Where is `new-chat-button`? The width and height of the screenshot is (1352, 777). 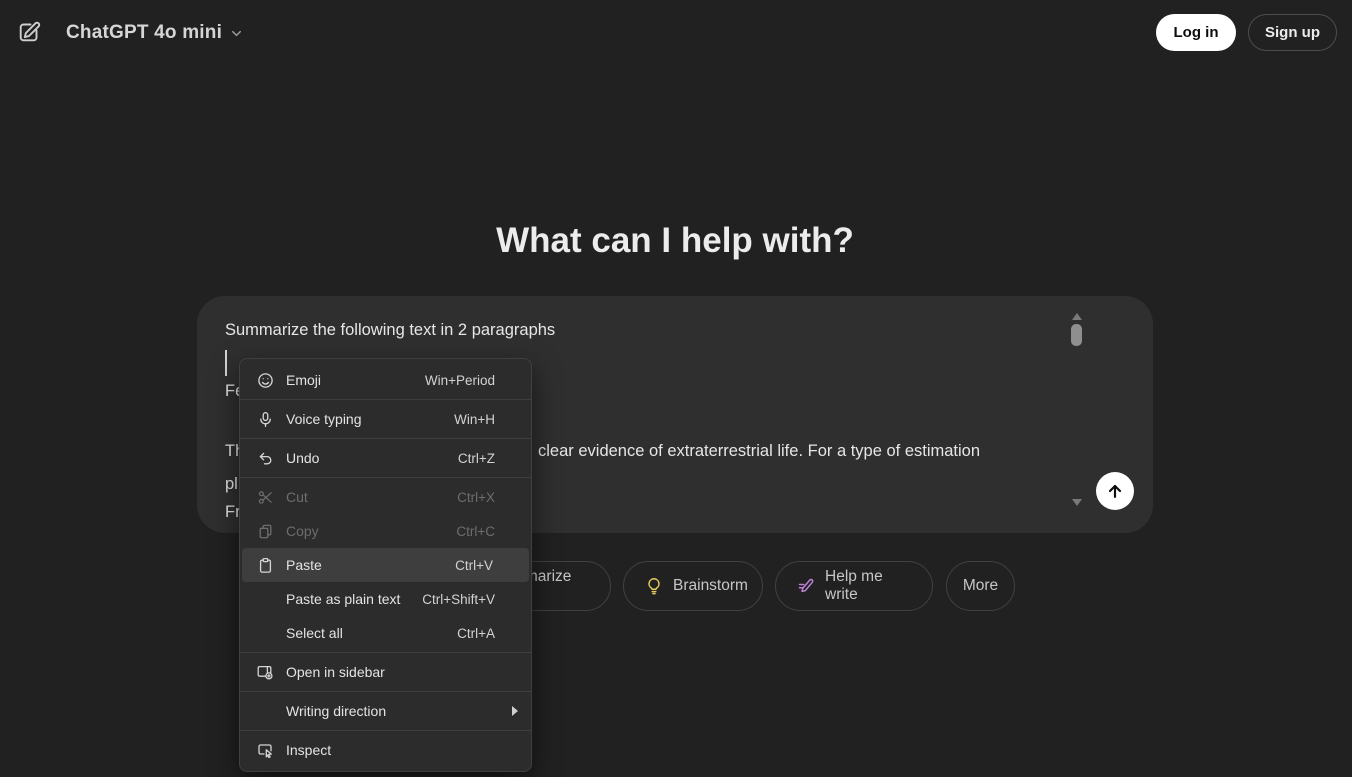 new-chat-button is located at coordinates (29, 32).